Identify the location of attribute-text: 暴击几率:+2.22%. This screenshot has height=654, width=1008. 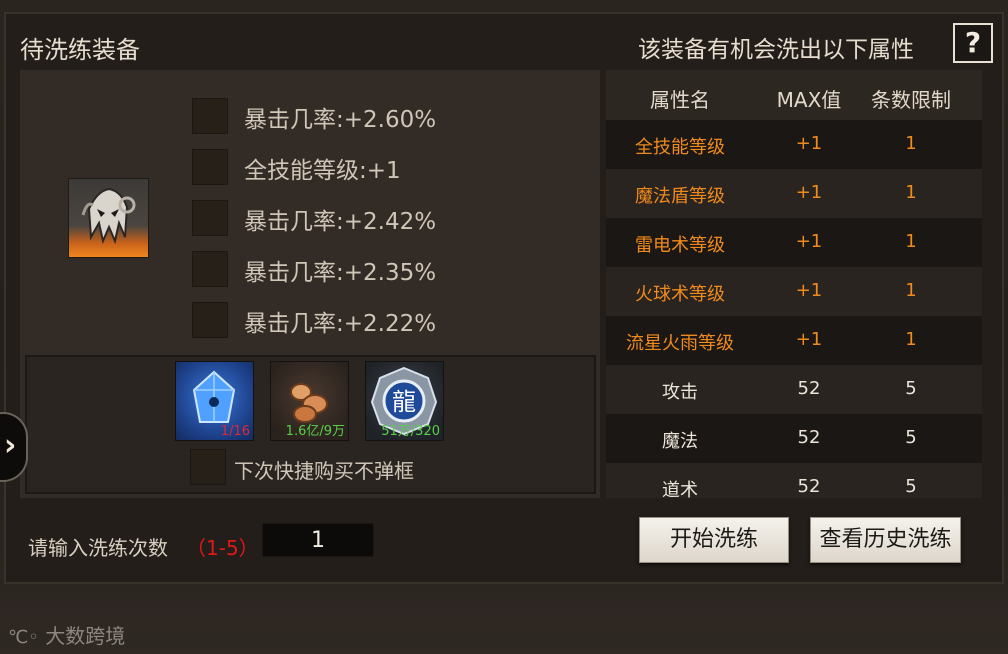
(340, 324).